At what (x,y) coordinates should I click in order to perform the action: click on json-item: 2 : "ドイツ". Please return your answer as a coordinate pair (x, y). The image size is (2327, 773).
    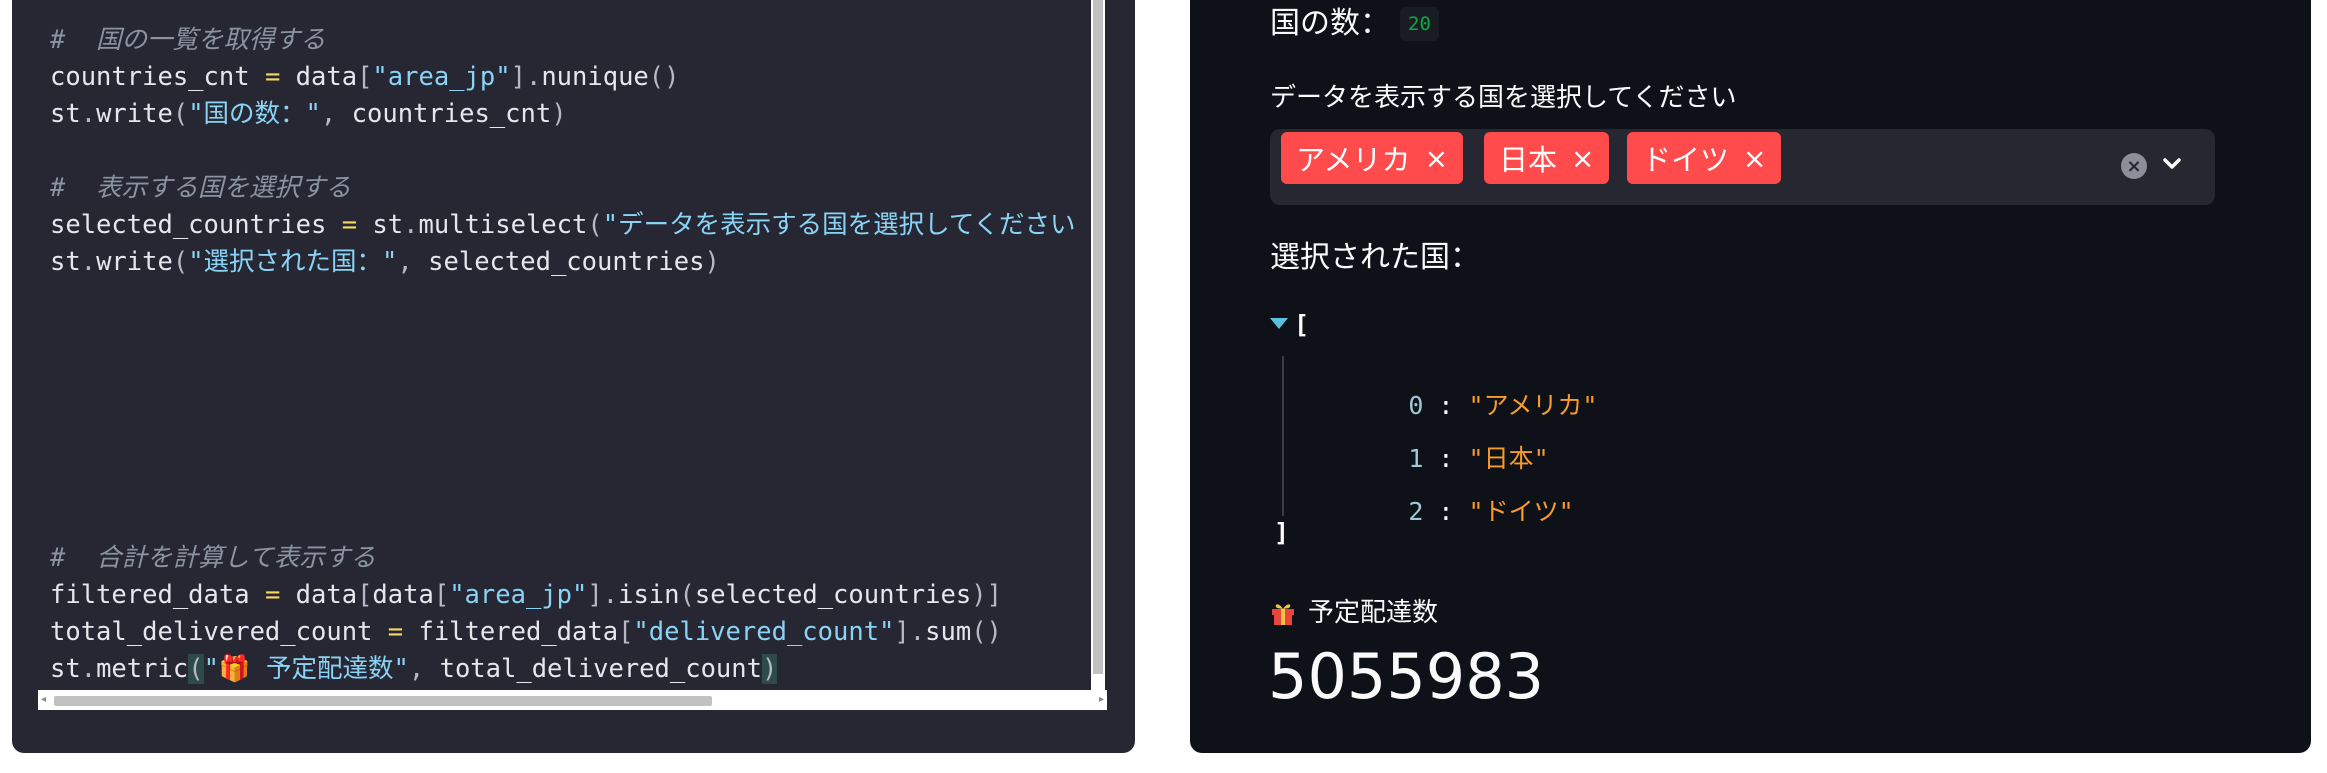
    Looking at the image, I should click on (1491, 511).